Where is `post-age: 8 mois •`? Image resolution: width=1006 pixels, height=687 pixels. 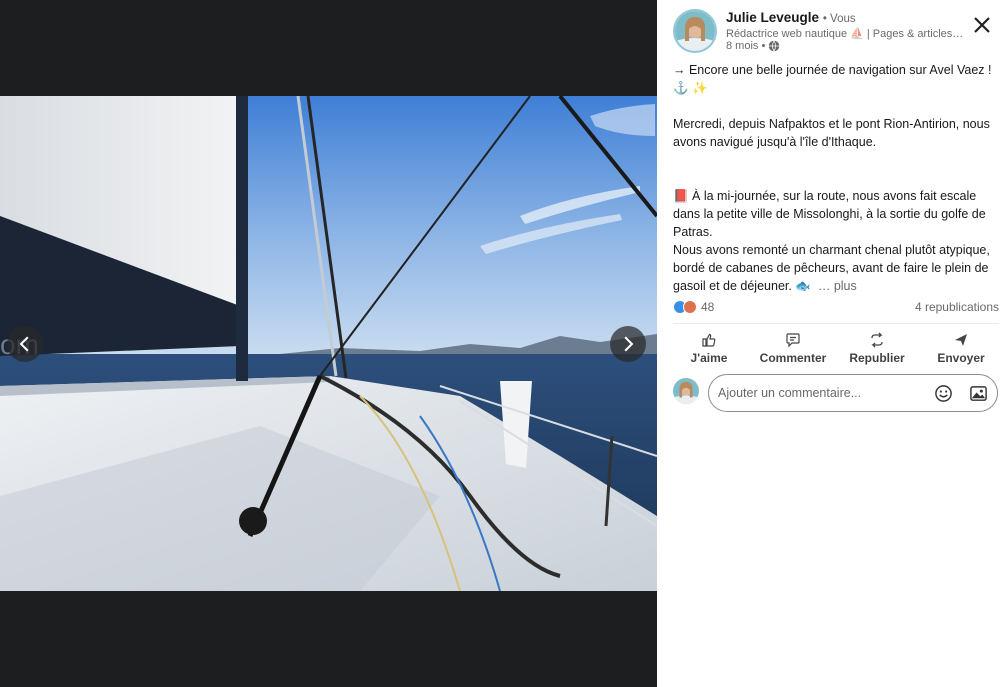
post-age: 8 mois • is located at coordinates (746, 46).